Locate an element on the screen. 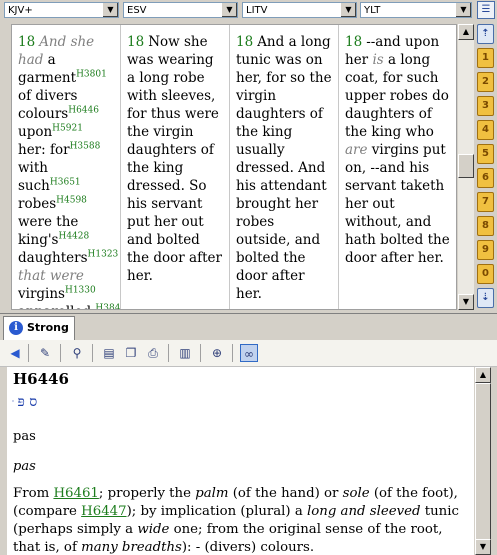 This screenshot has width=497, height=555. bible-scrollbar: ▲ ▼ is located at coordinates (466, 167).